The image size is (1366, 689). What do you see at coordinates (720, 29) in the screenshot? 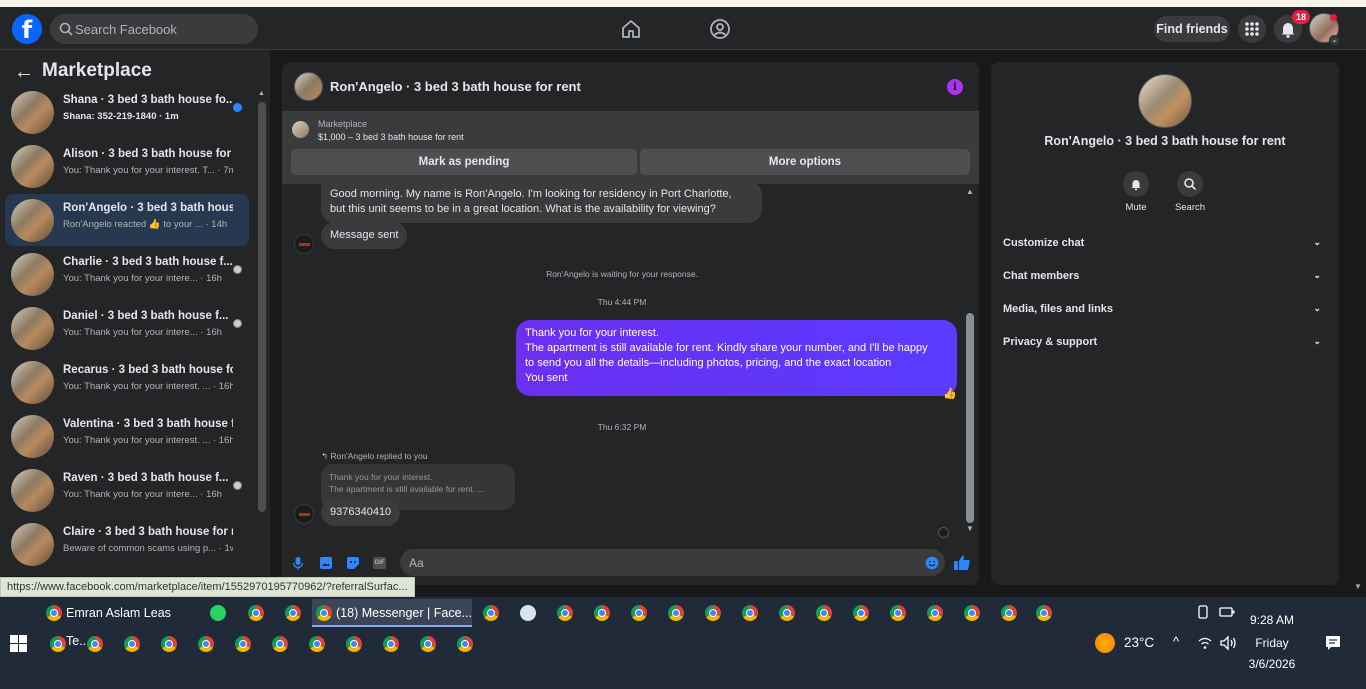
I see `profile-icon` at bounding box center [720, 29].